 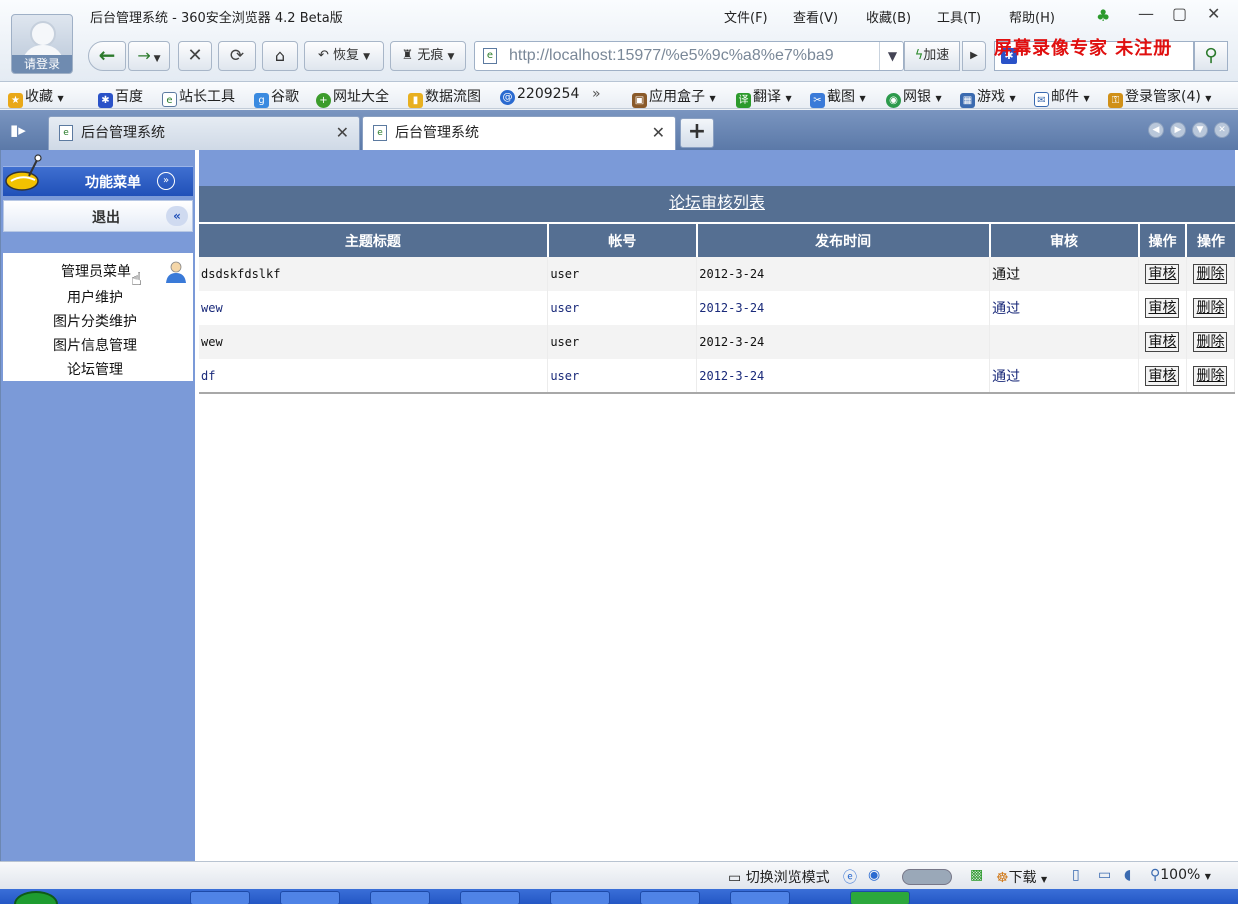 What do you see at coordinates (815, 16) in the screenshot?
I see `menu-view: 查看(V)` at bounding box center [815, 16].